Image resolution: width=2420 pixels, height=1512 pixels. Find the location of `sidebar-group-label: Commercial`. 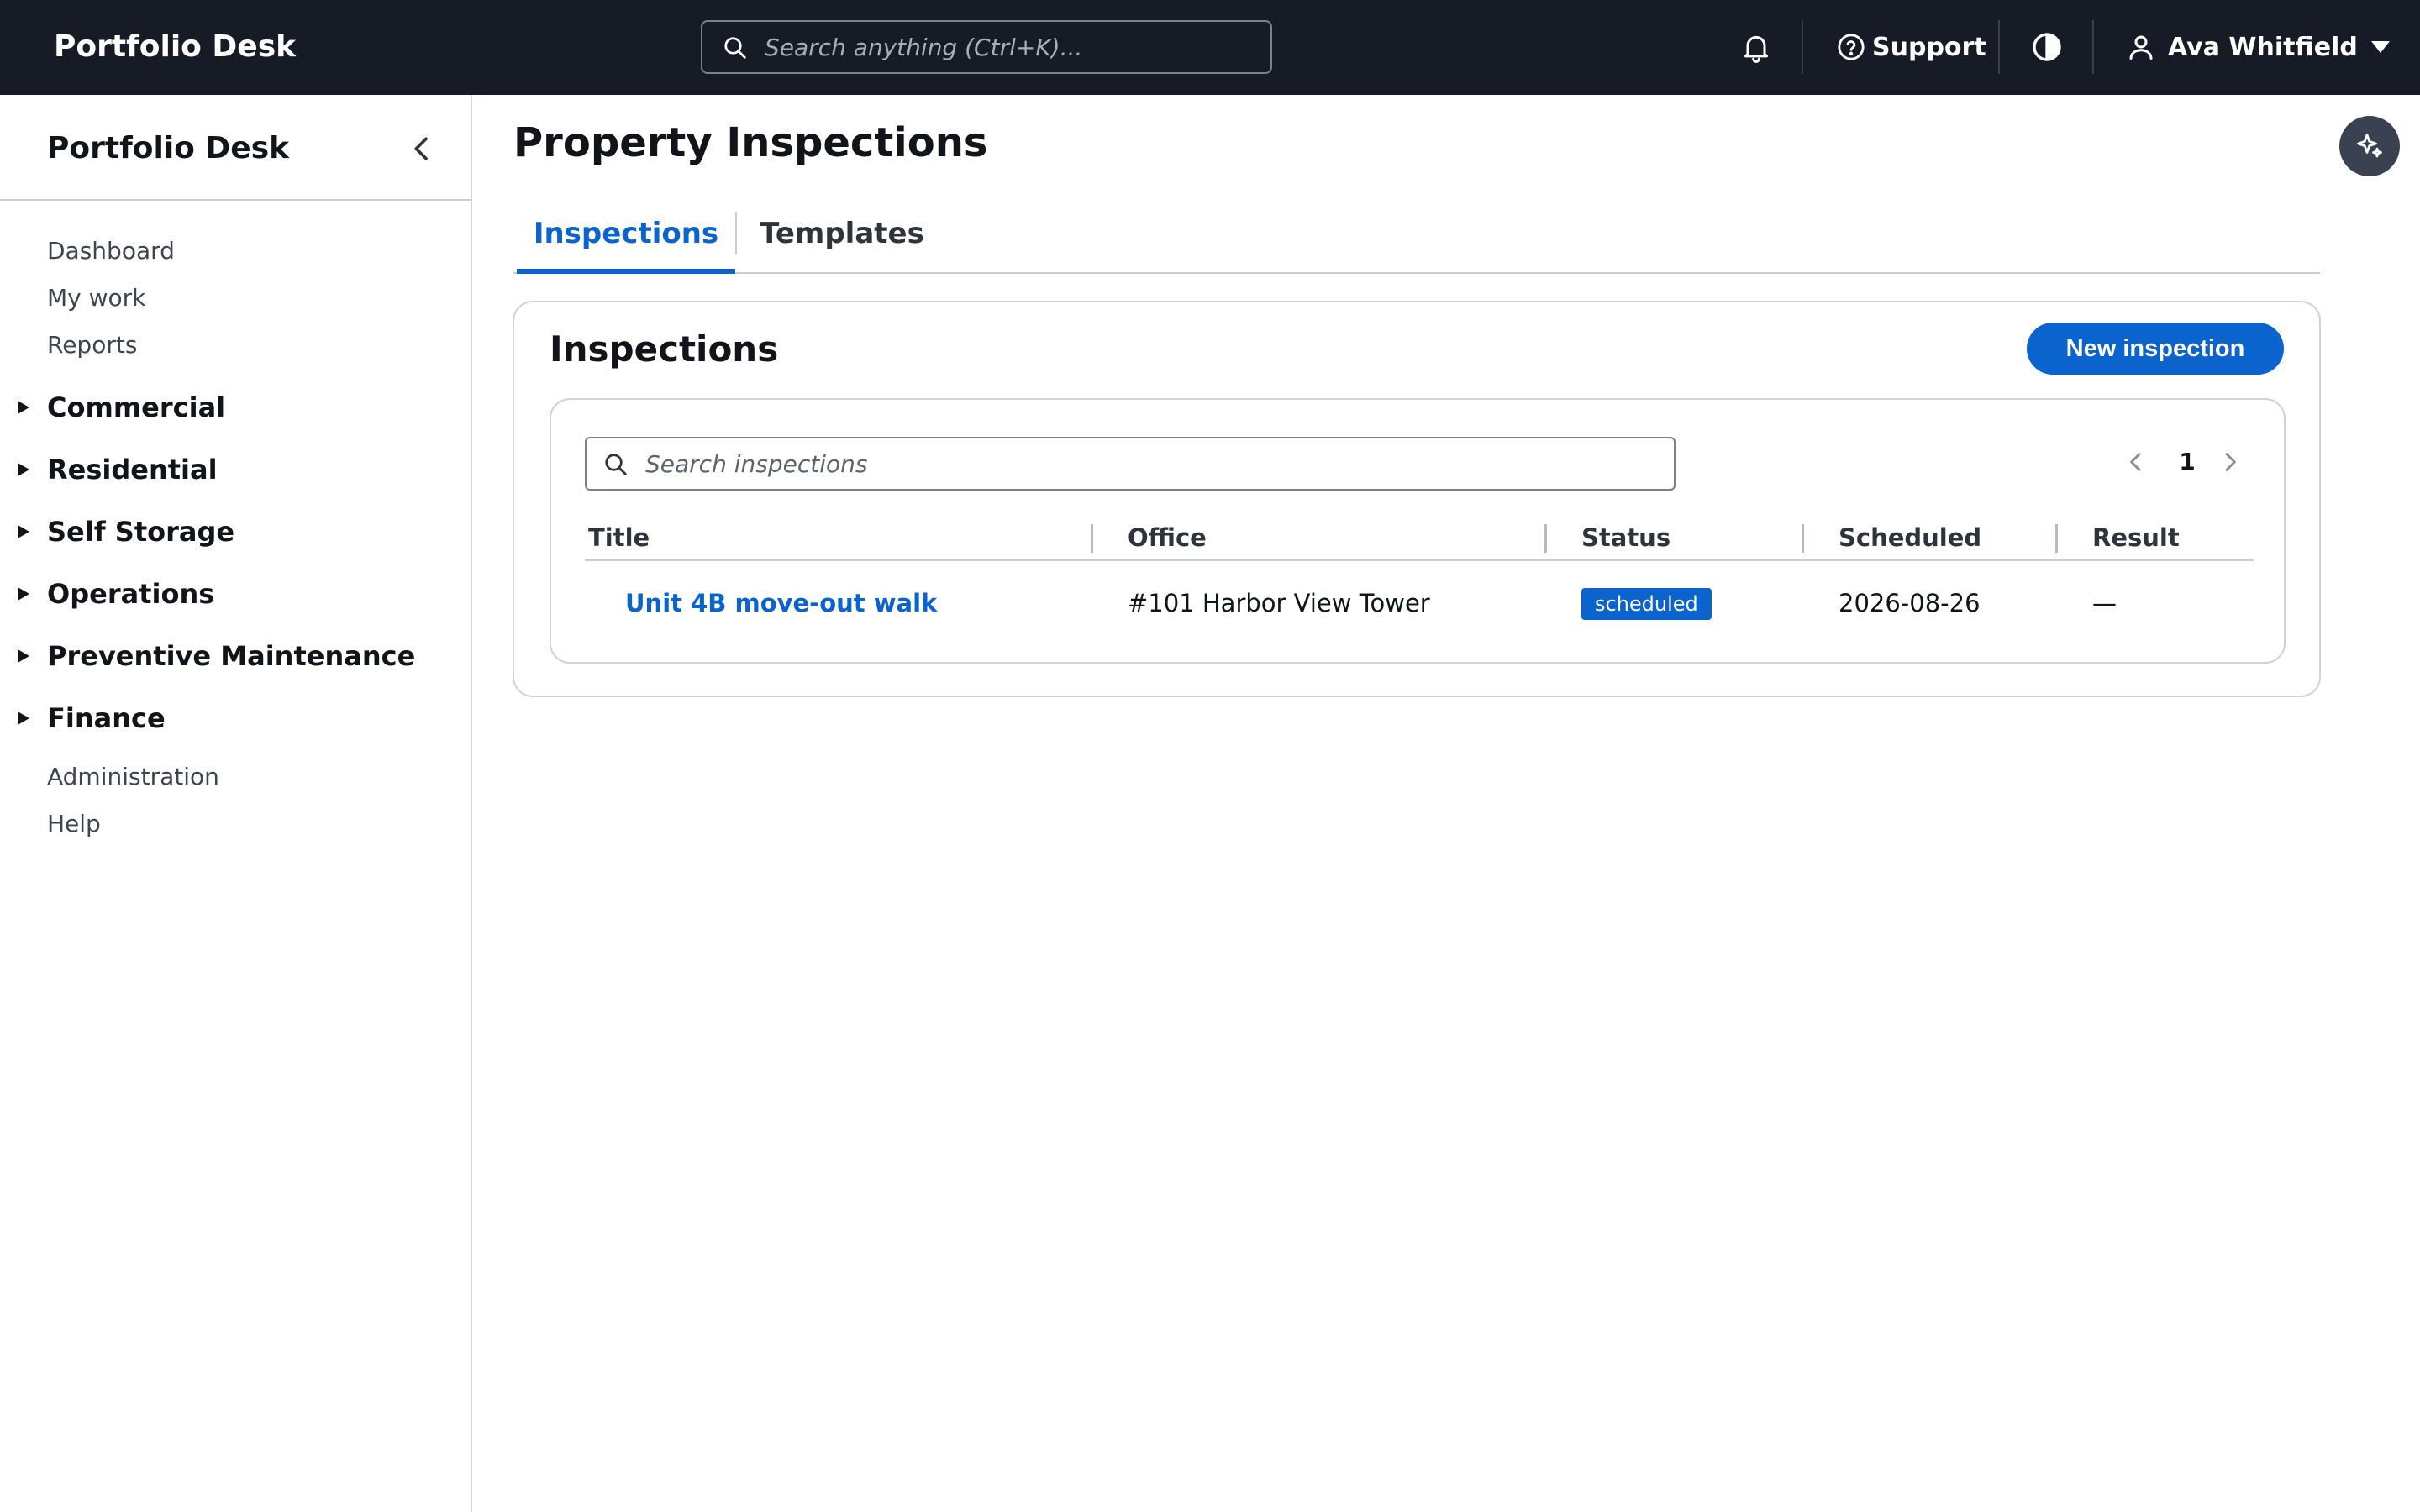

sidebar-group-label: Commercial is located at coordinates (136, 407).